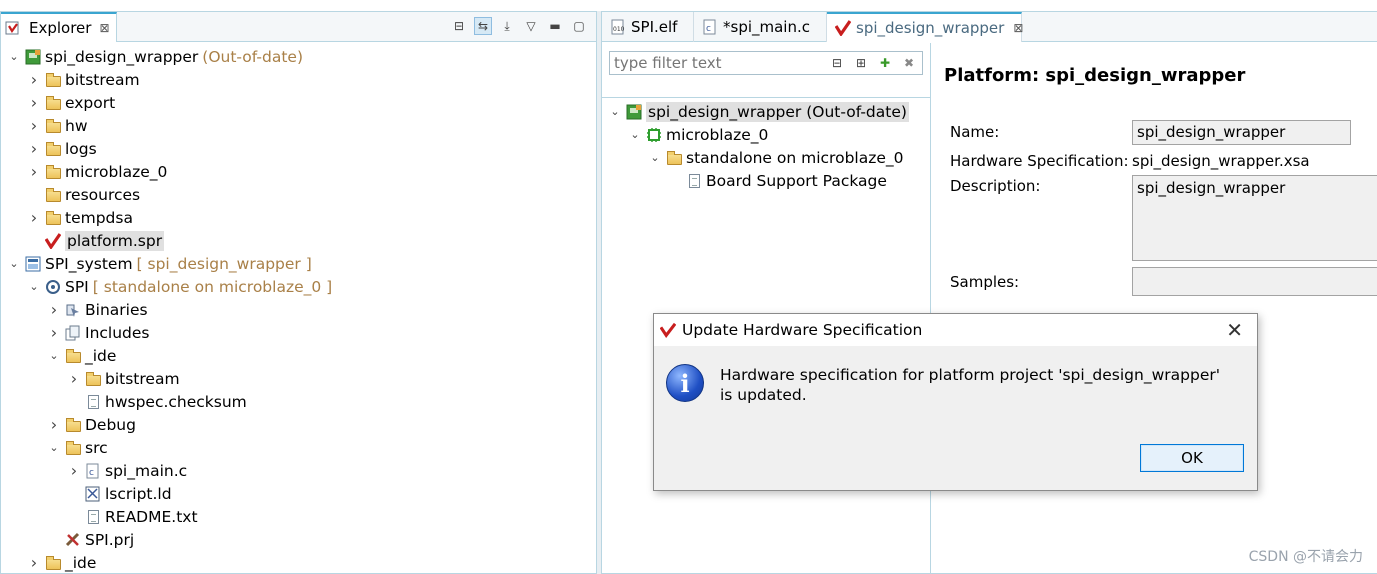 The width and height of the screenshot is (1377, 574). What do you see at coordinates (102, 79) in the screenshot?
I see `tree-item-label: bitstream` at bounding box center [102, 79].